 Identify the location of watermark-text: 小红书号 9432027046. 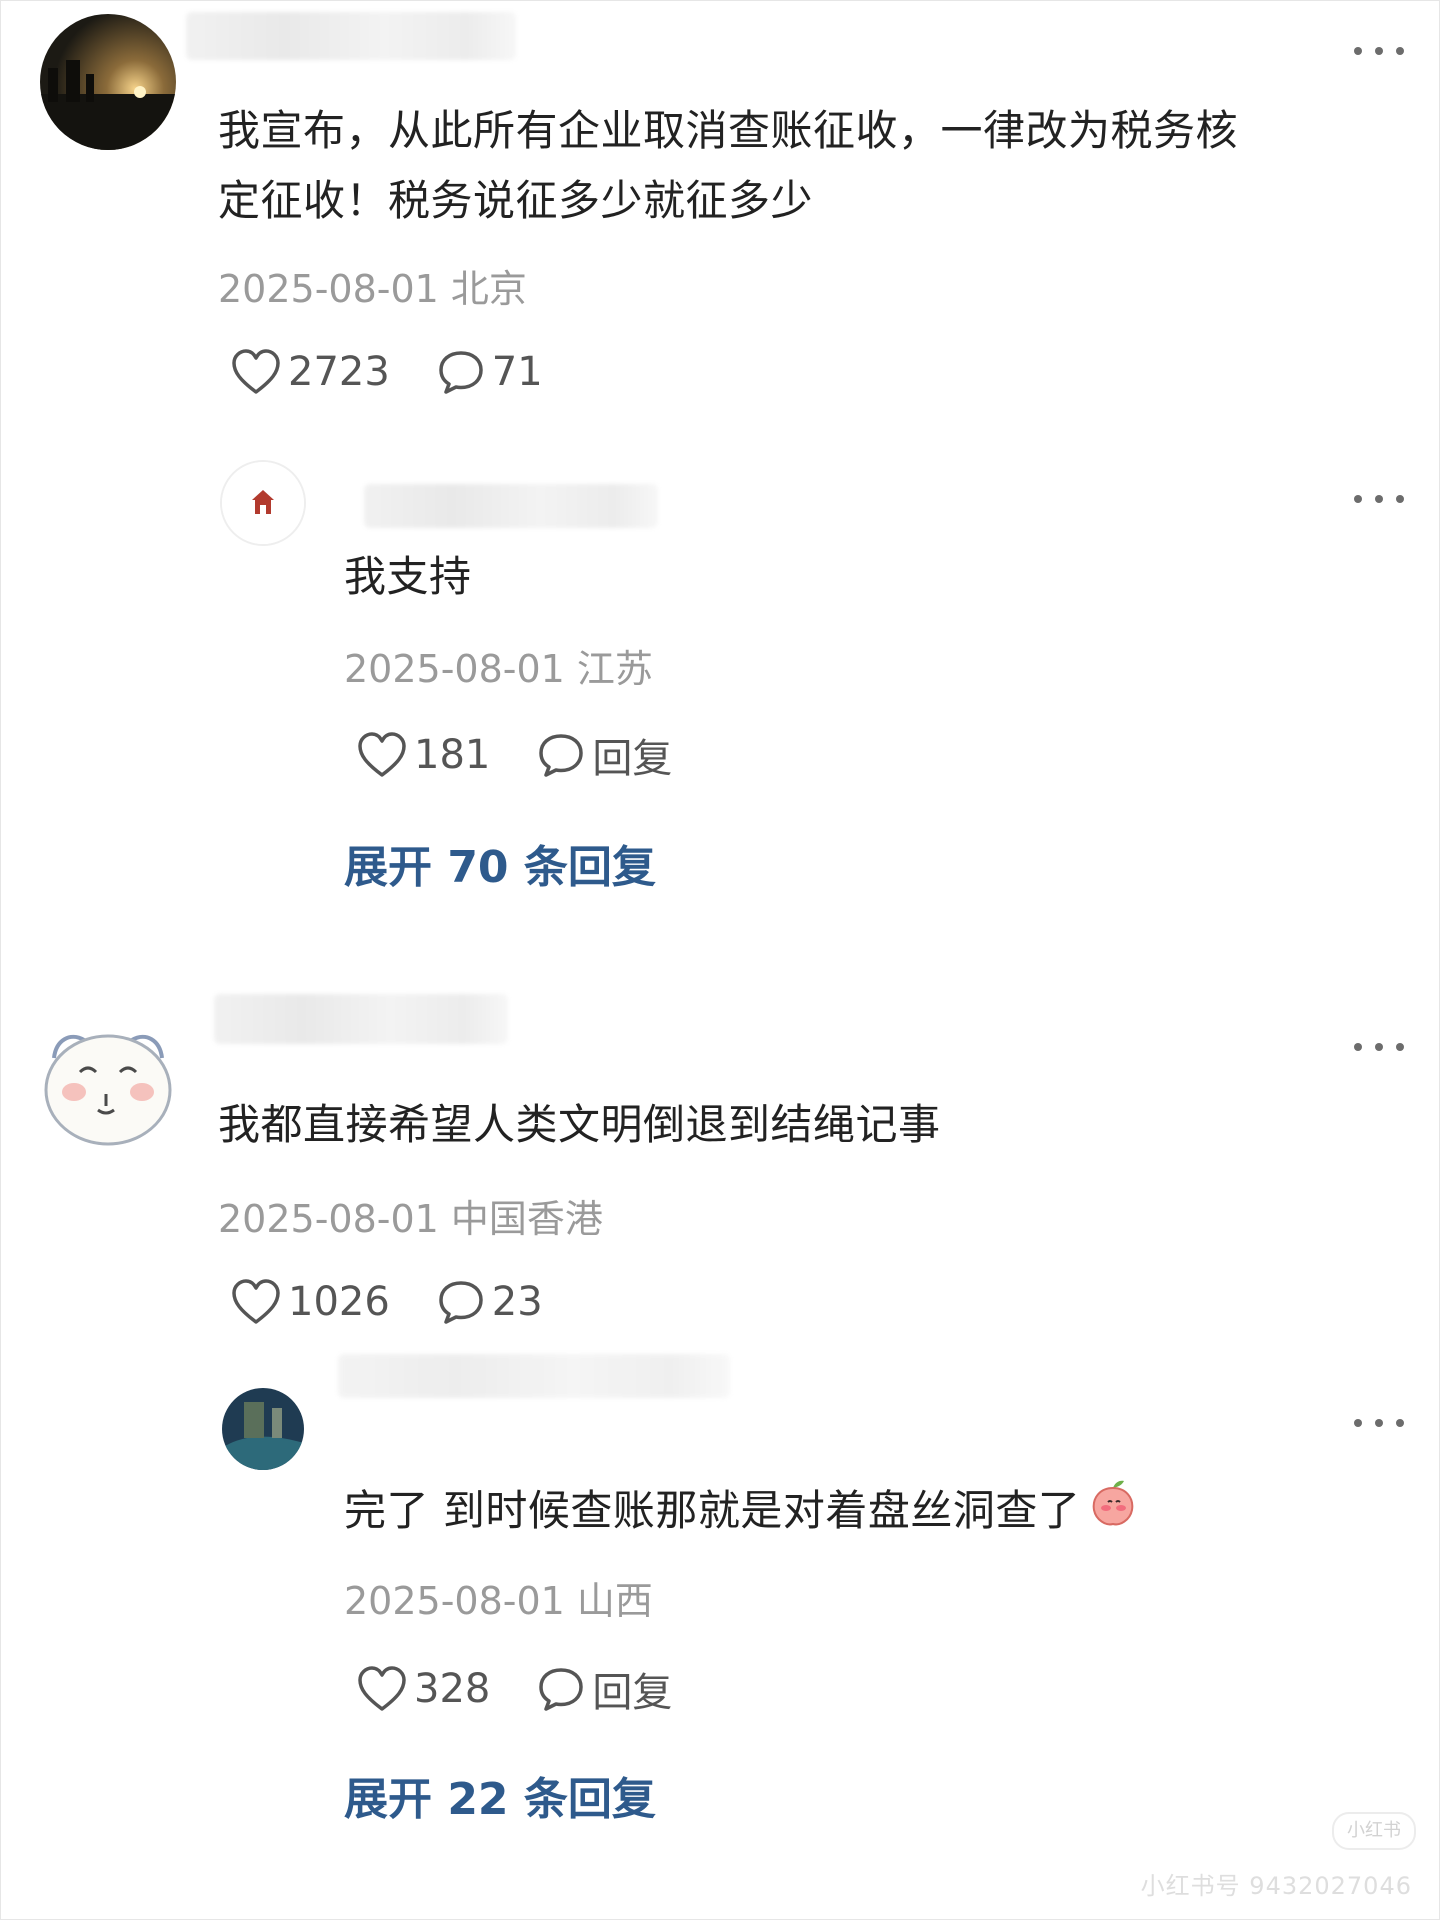
(1276, 1886).